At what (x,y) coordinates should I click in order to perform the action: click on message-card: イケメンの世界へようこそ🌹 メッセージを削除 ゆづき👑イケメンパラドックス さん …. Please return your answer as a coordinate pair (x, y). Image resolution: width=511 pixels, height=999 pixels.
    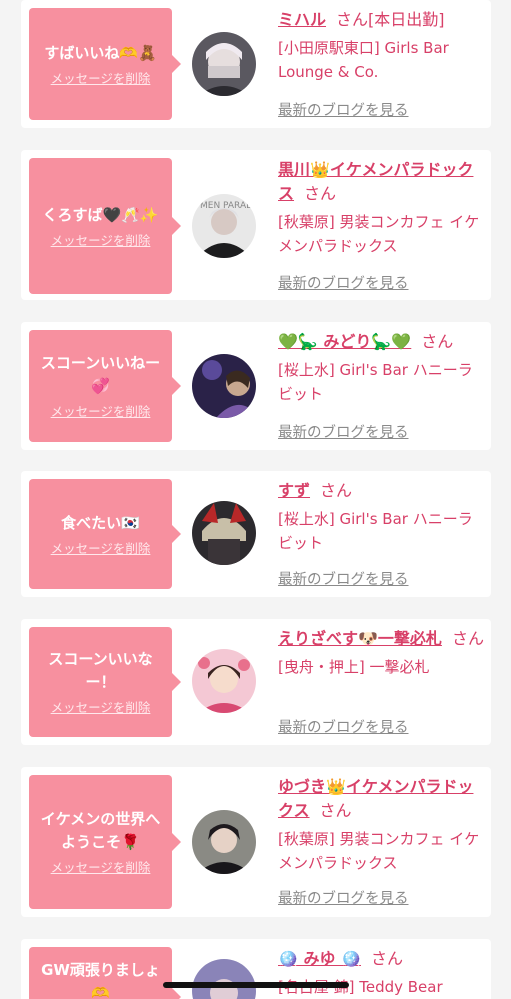
    Looking at the image, I should click on (256, 842).